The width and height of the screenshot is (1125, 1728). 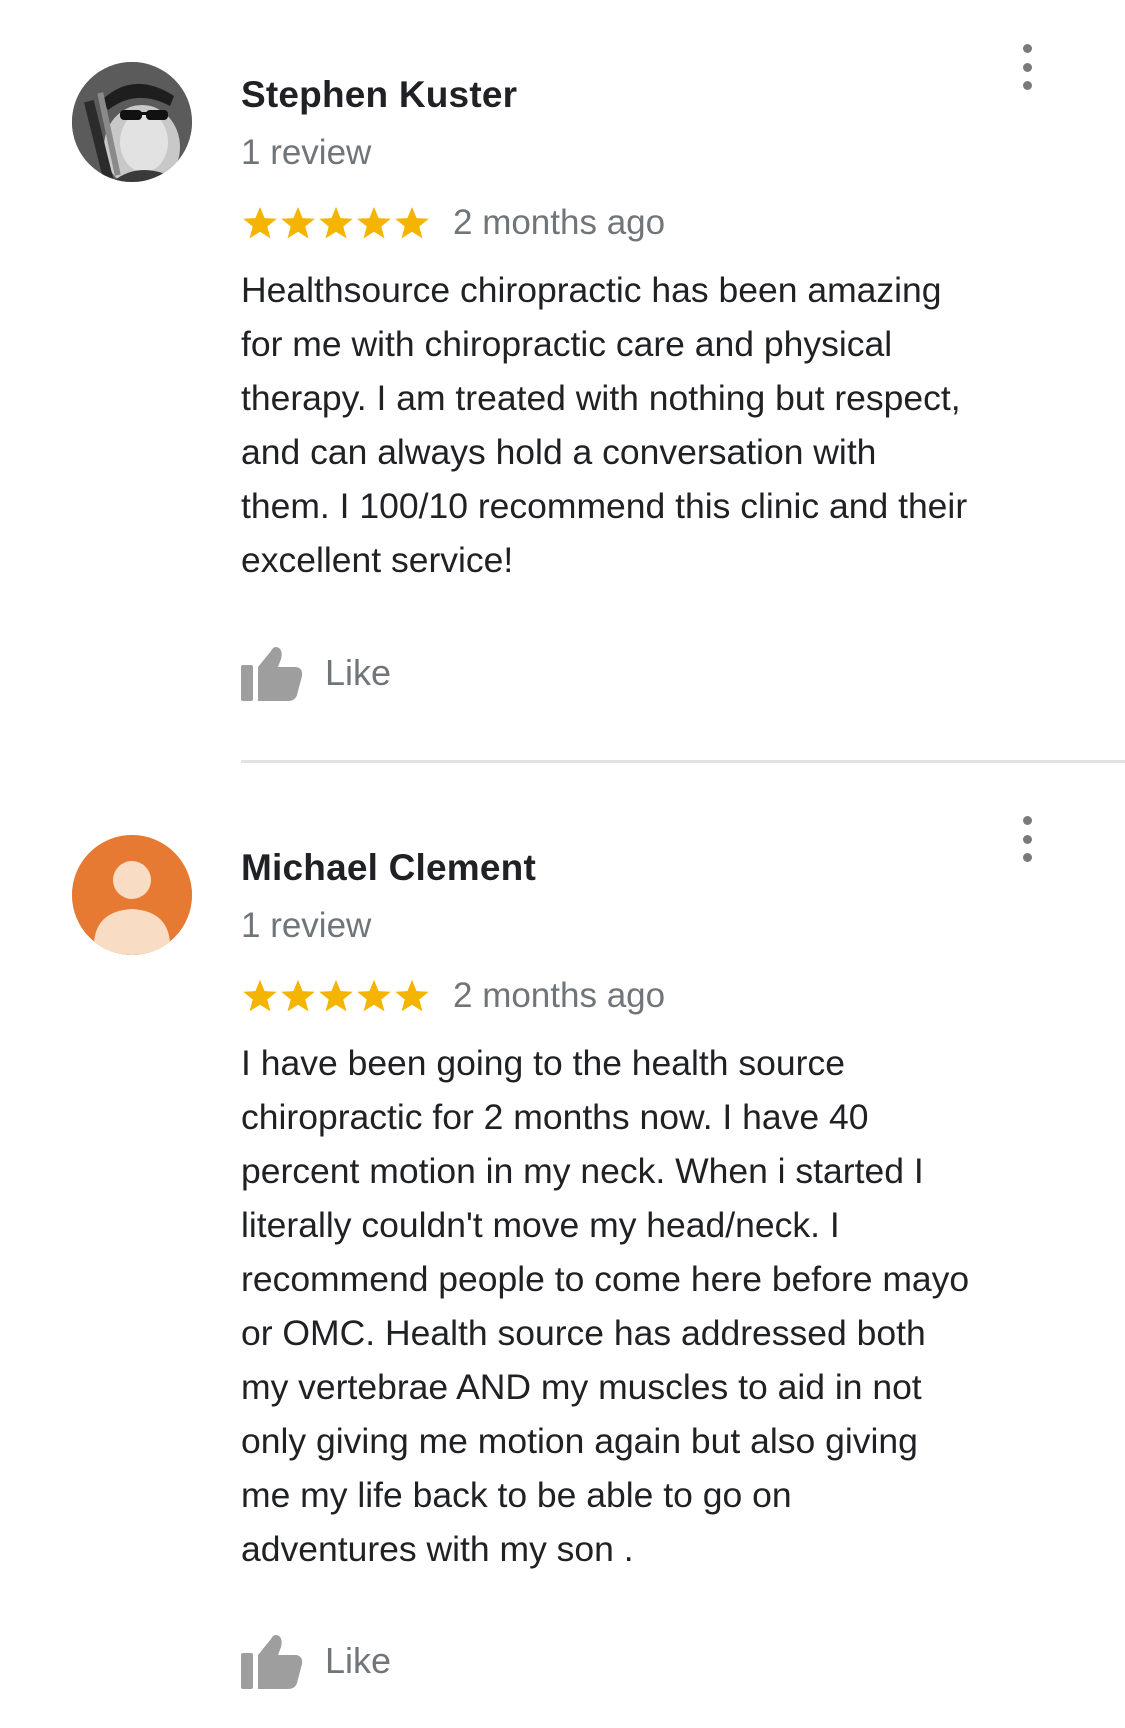 I want to click on reviewer-name: Michael Clement, so click(x=388, y=868).